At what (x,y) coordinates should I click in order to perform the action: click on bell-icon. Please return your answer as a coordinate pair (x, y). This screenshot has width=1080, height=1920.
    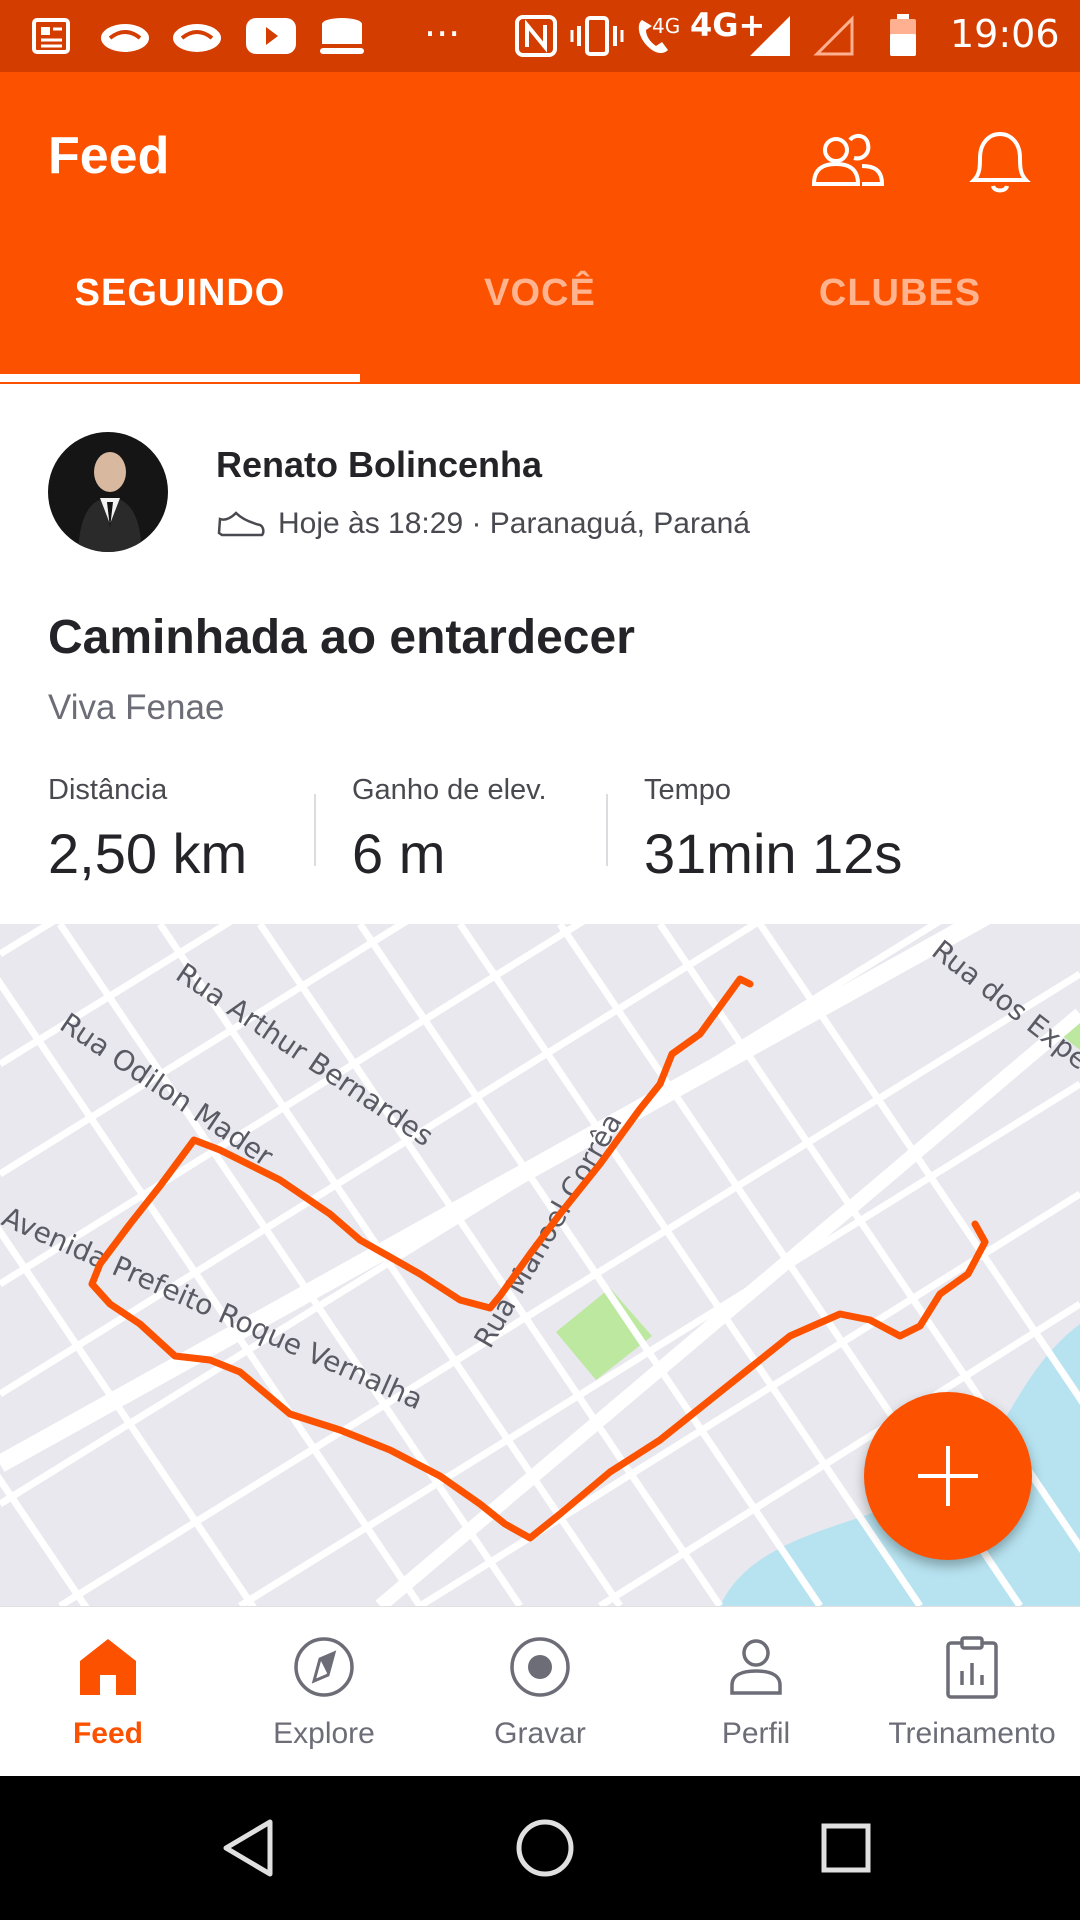
    Looking at the image, I should click on (1000, 162).